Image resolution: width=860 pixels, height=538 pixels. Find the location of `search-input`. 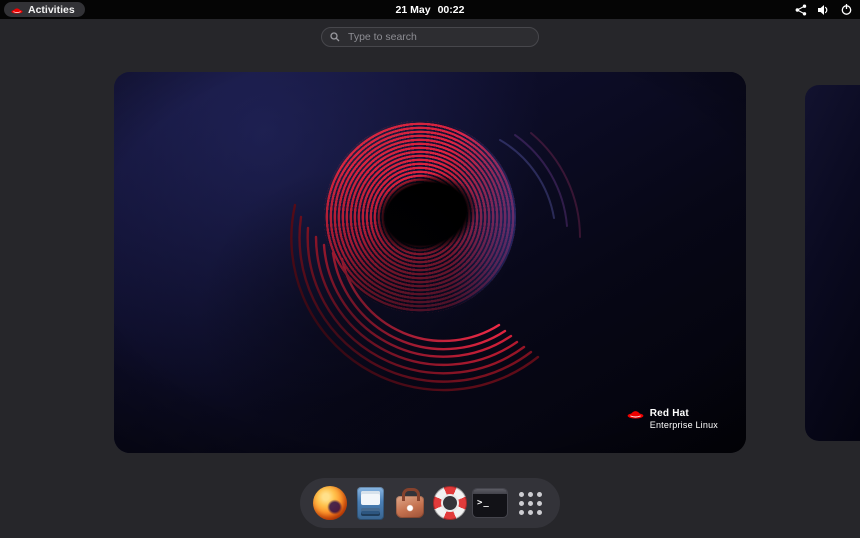

search-input is located at coordinates (438, 37).